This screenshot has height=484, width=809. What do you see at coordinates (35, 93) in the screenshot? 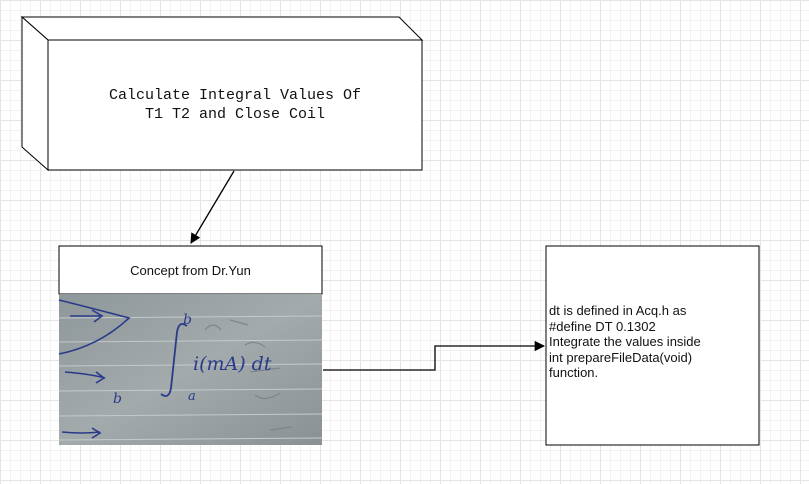
I see `block-left-face` at bounding box center [35, 93].